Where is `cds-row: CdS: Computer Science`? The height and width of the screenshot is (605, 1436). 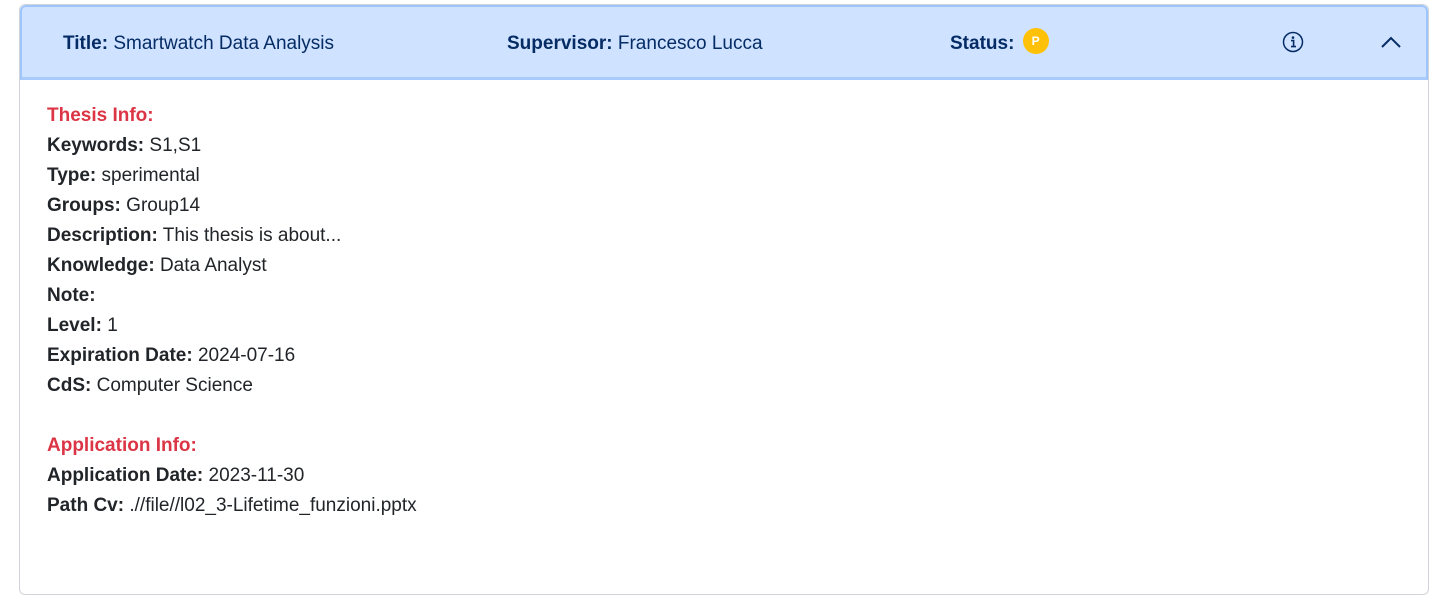
cds-row: CdS: Computer Science is located at coordinates (737, 386).